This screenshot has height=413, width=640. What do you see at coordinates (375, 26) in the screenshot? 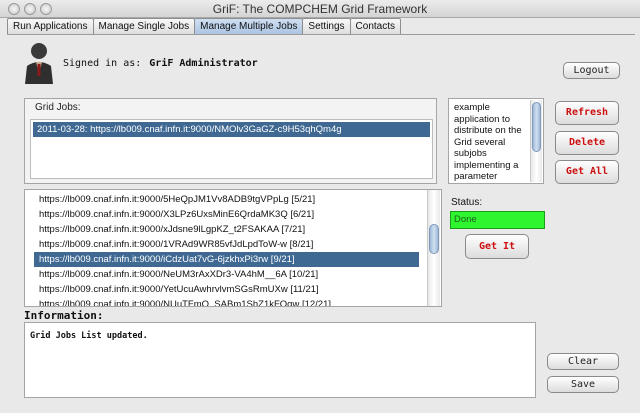
I see `tab-contacts: Contacts` at bounding box center [375, 26].